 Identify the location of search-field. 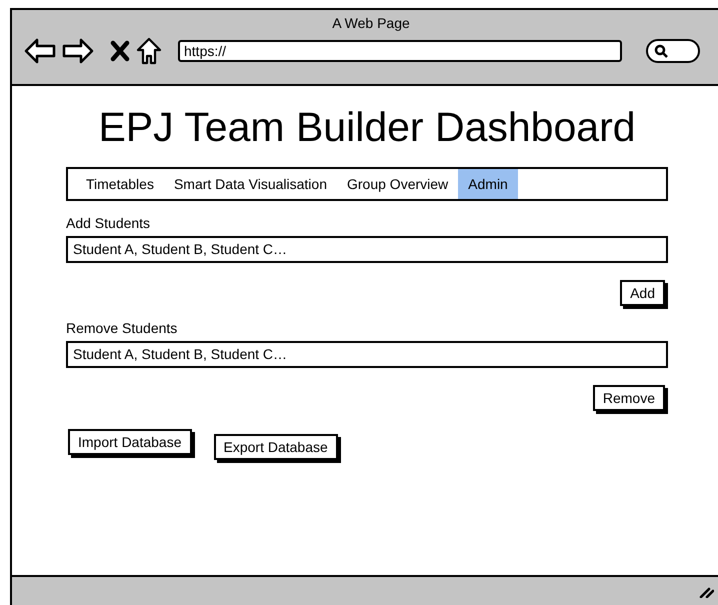
(673, 51).